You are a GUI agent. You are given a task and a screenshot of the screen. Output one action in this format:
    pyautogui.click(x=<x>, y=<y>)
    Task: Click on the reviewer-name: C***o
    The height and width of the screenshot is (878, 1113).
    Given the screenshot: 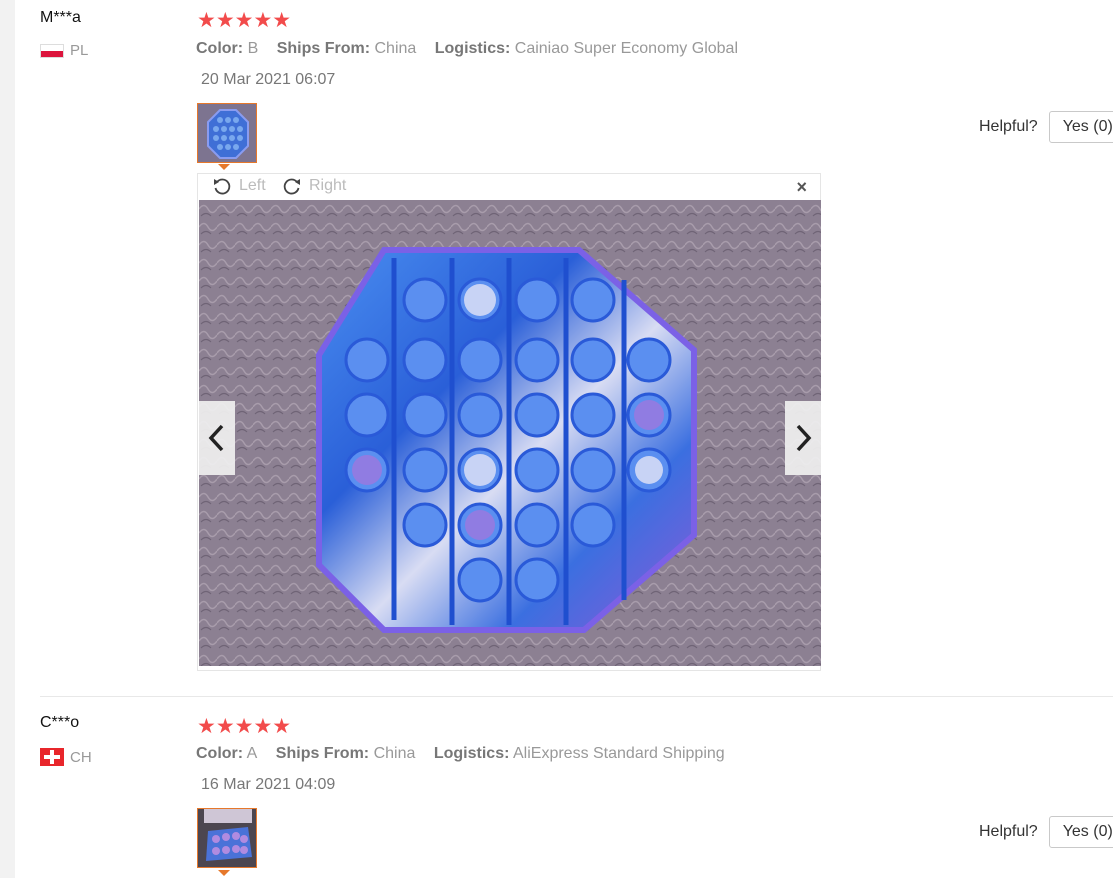 What is the action you would take?
    pyautogui.click(x=60, y=722)
    